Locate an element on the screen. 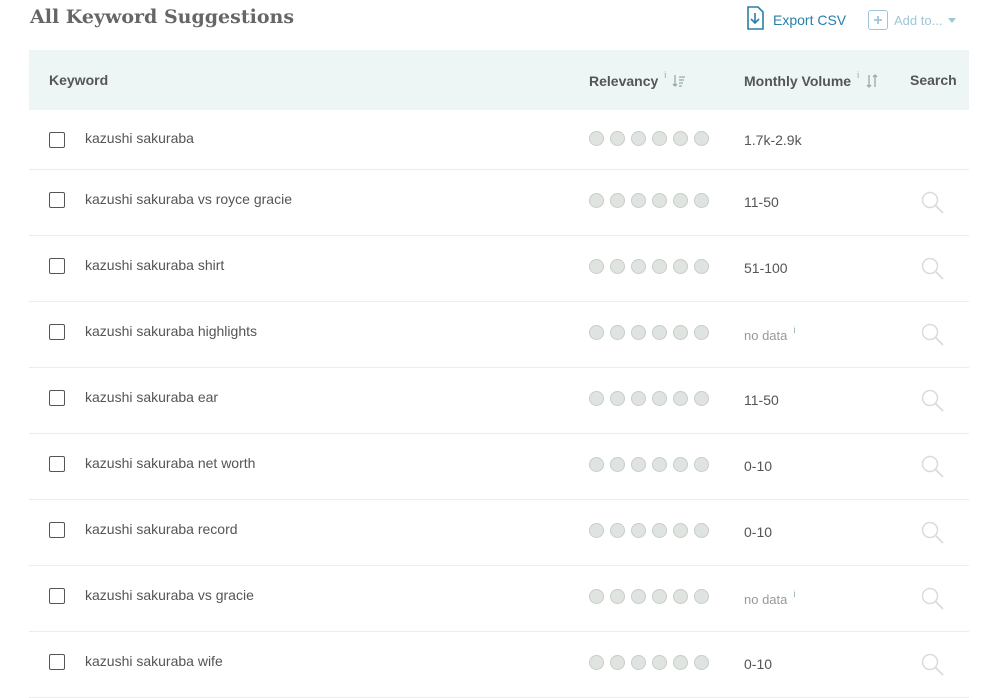 This screenshot has width=987, height=698. keyword-text: kazushi sakuraba wife is located at coordinates (154, 661).